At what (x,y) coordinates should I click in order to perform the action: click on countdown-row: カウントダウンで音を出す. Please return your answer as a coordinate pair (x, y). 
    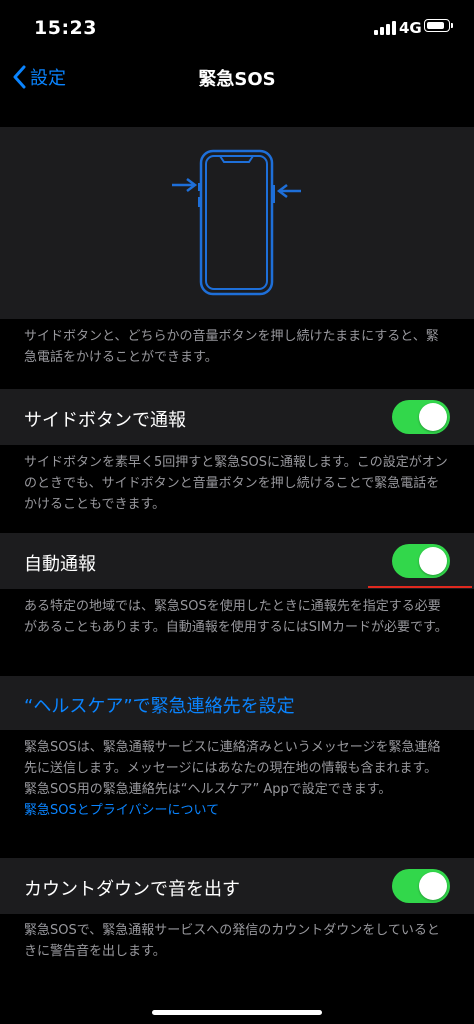
    Looking at the image, I should click on (237, 886).